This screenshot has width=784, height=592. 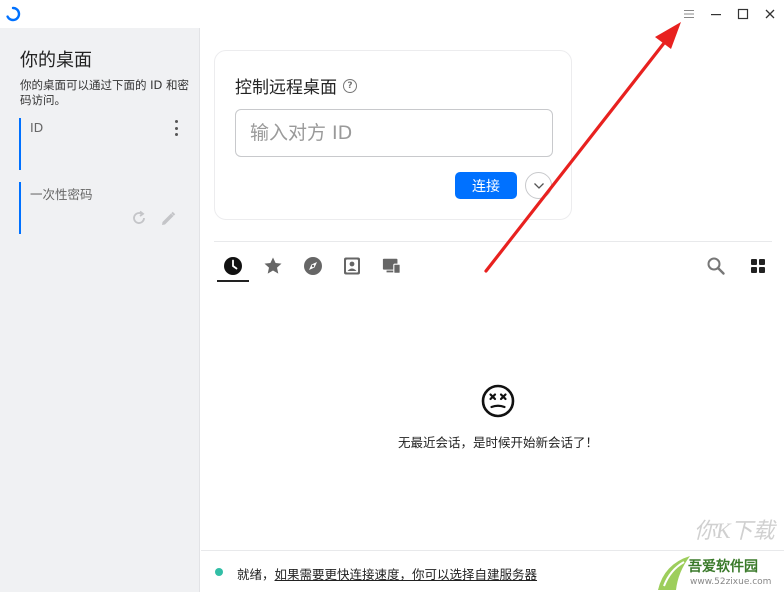 What do you see at coordinates (392, 14) in the screenshot?
I see `title-bar` at bounding box center [392, 14].